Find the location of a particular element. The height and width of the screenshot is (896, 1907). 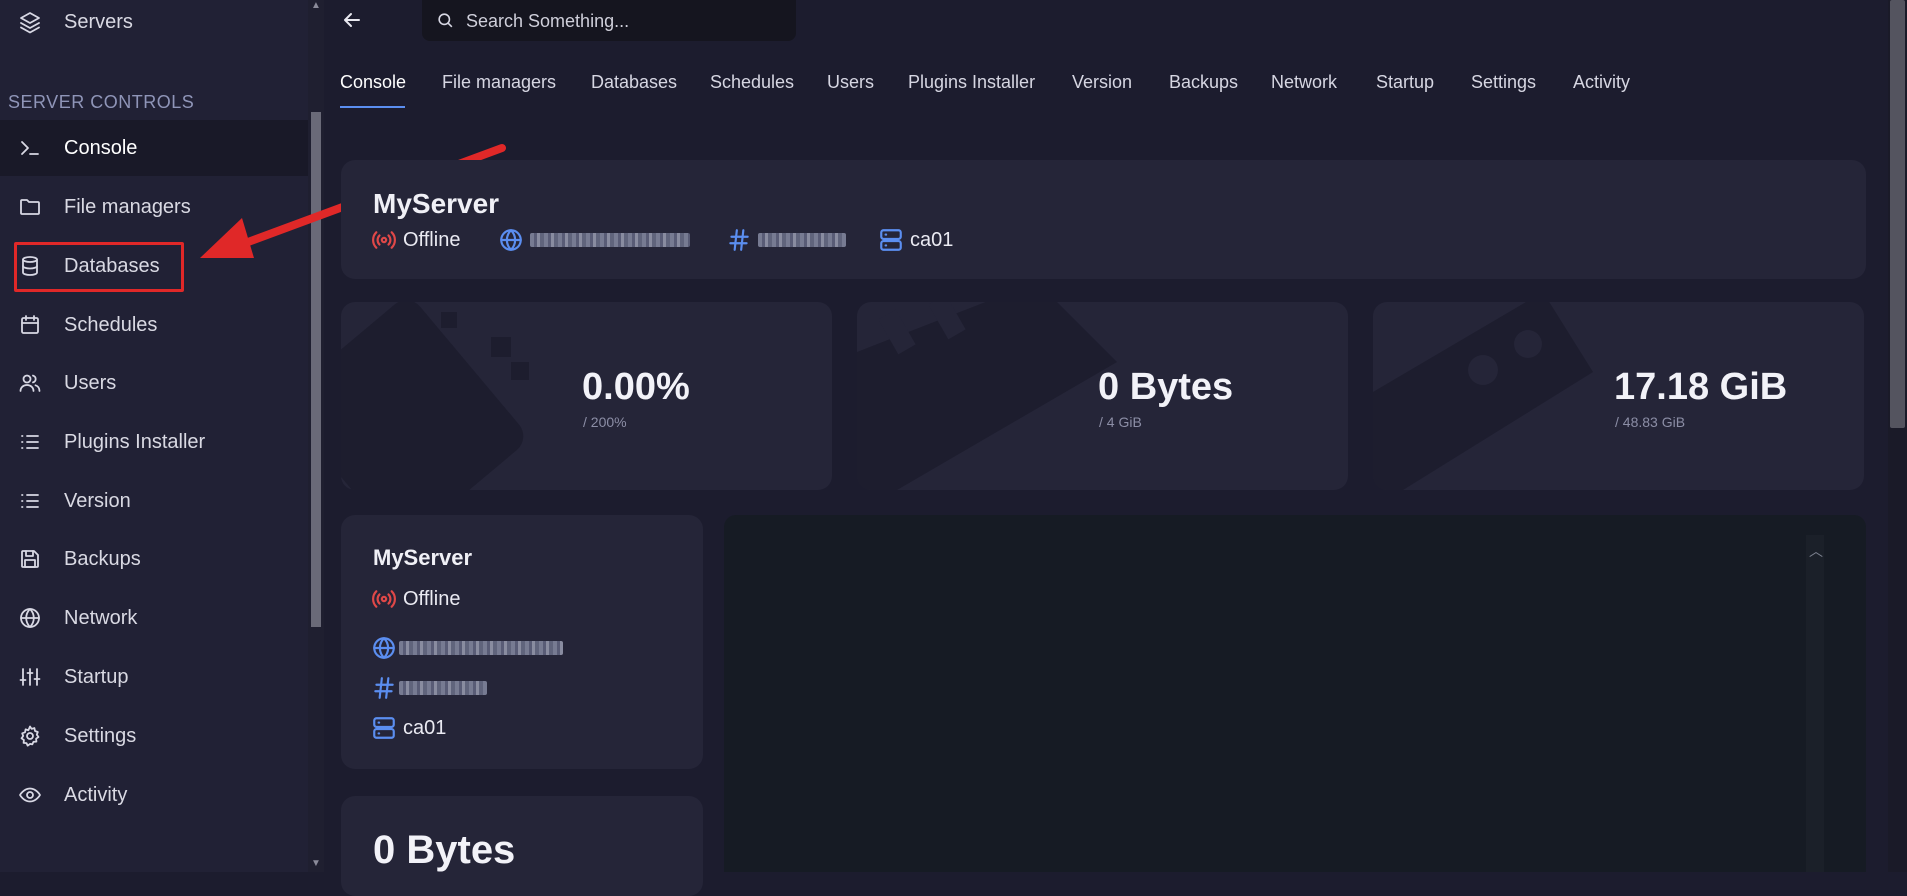

server-info-card: MyServer Offline ca01 is located at coordinates (522, 642).